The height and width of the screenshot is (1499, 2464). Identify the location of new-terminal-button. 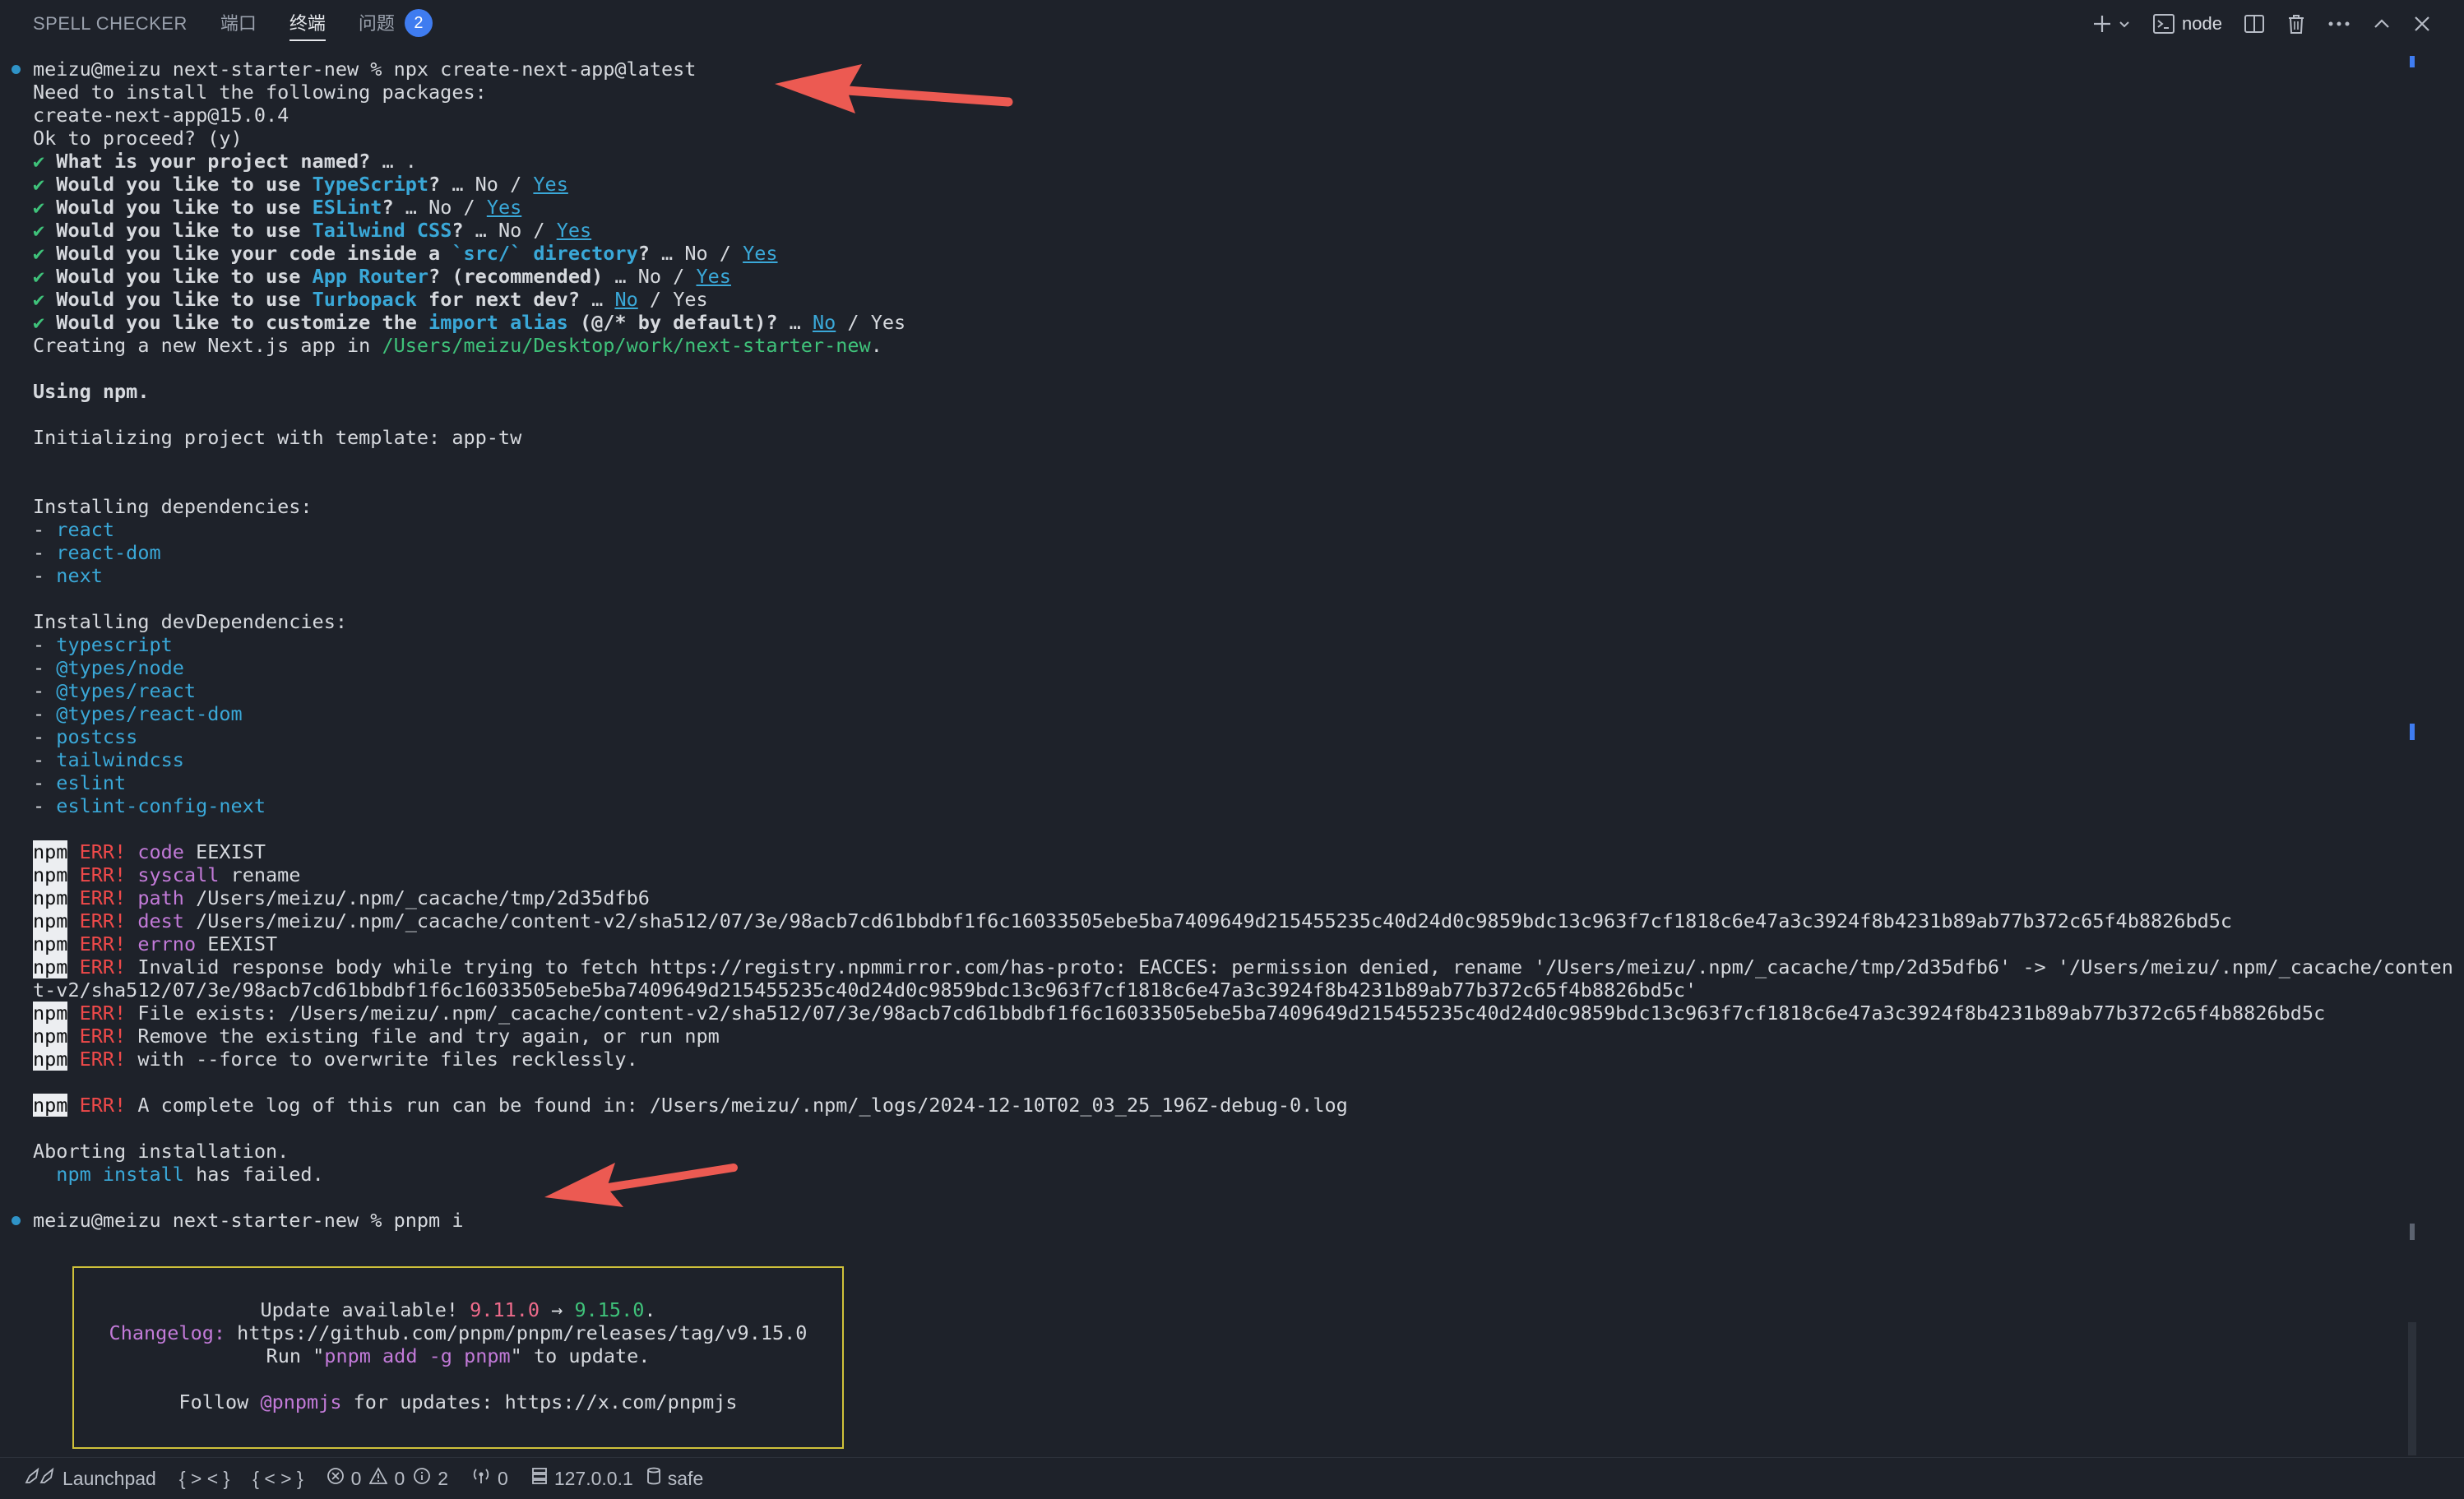
(2111, 24).